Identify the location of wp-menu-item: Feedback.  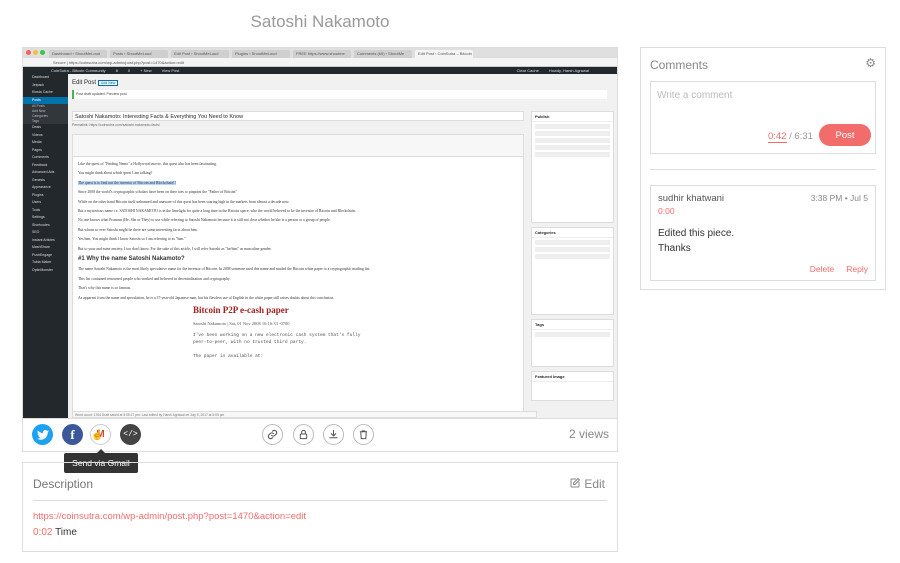
(40, 164).